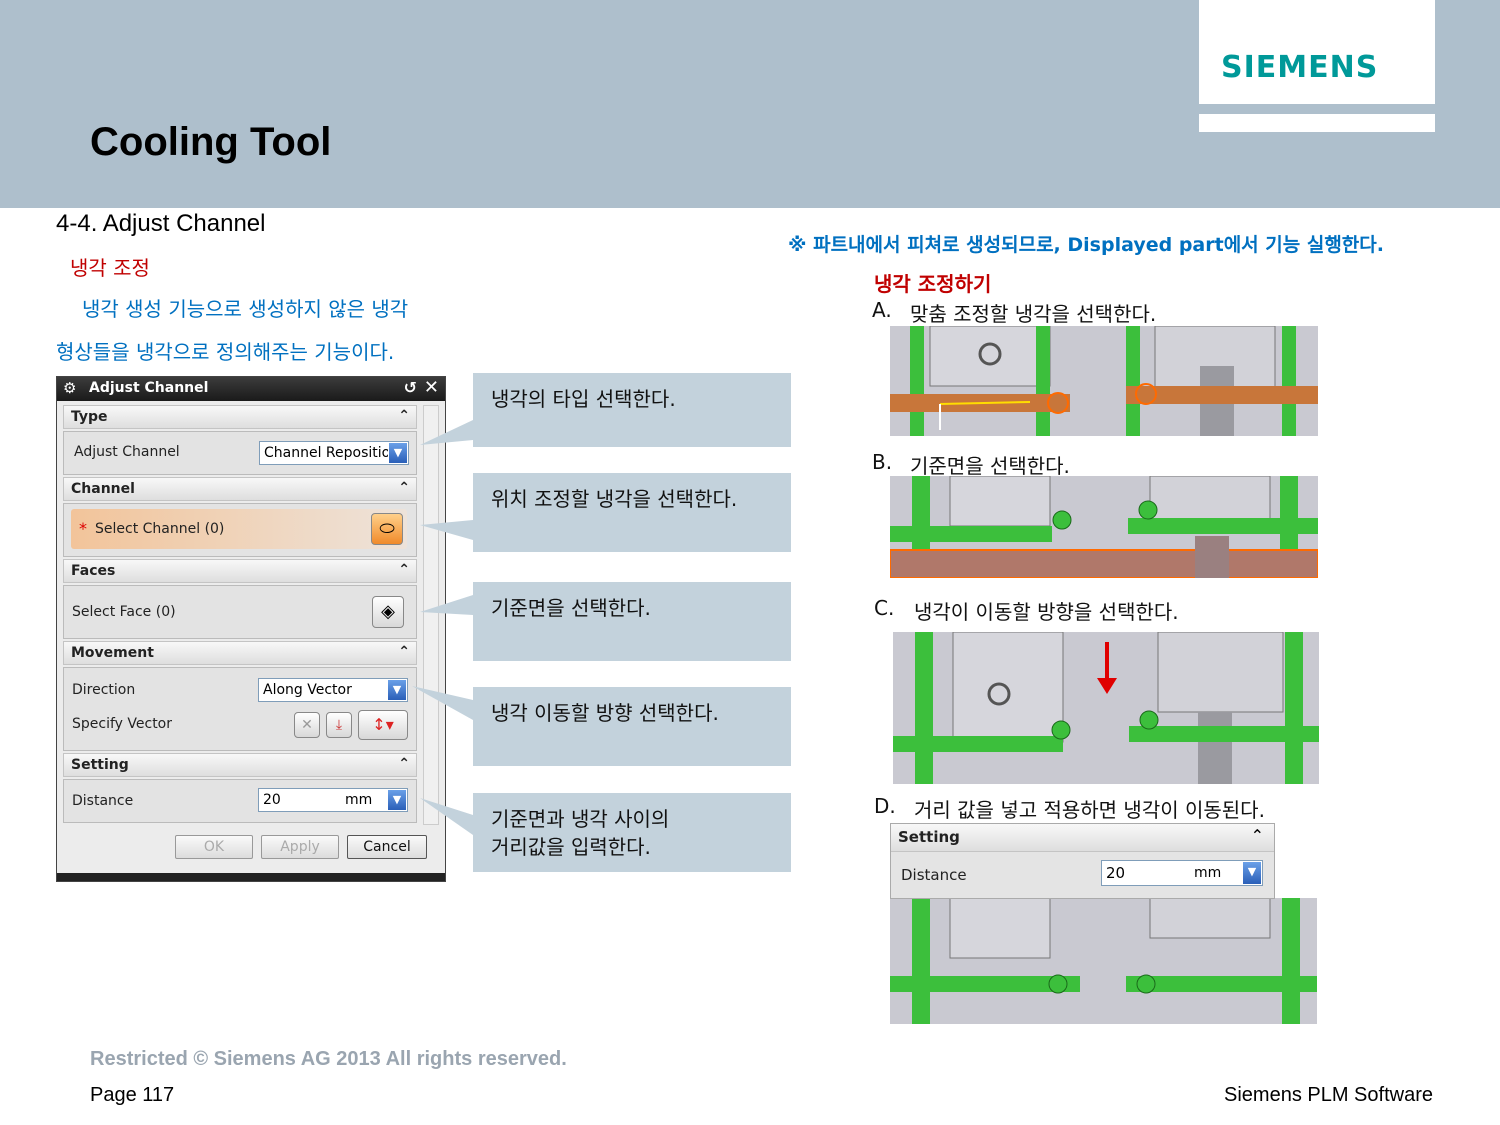 This screenshot has width=1500, height=1125. I want to click on right-heading: 냉각 조정하기, so click(933, 284).